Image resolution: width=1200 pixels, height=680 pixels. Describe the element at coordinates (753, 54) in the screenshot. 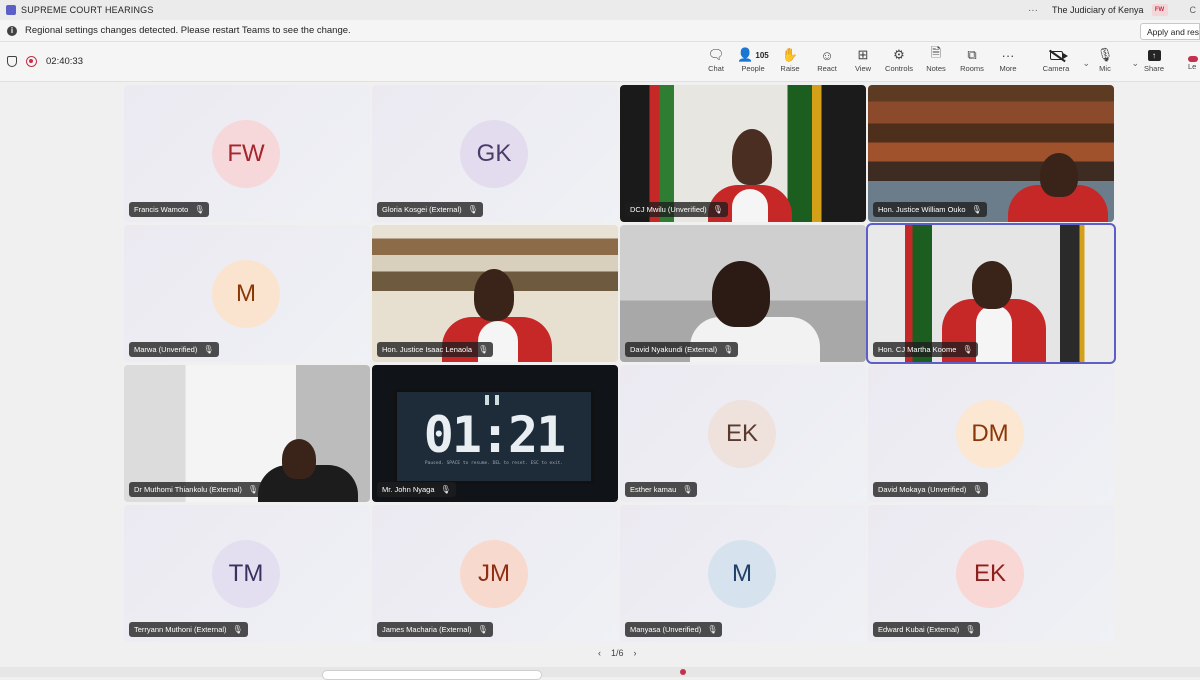

I see `people-icon: 👤 105` at that location.